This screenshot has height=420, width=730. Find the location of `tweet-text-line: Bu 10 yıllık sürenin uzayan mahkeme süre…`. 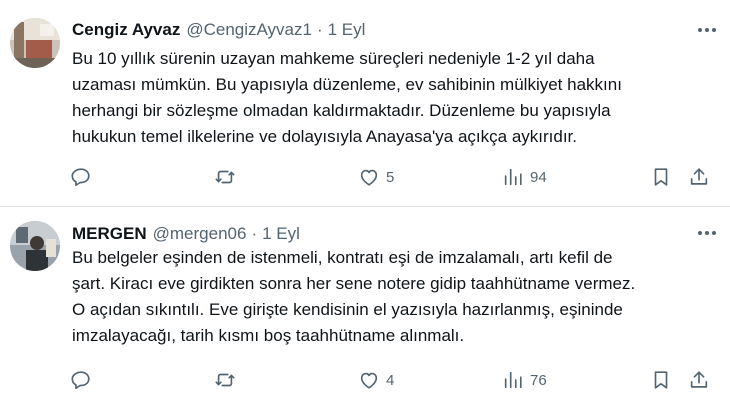

tweet-text-line: Bu 10 yıllık sürenin uzayan mahkeme süre… is located at coordinates (333, 58).